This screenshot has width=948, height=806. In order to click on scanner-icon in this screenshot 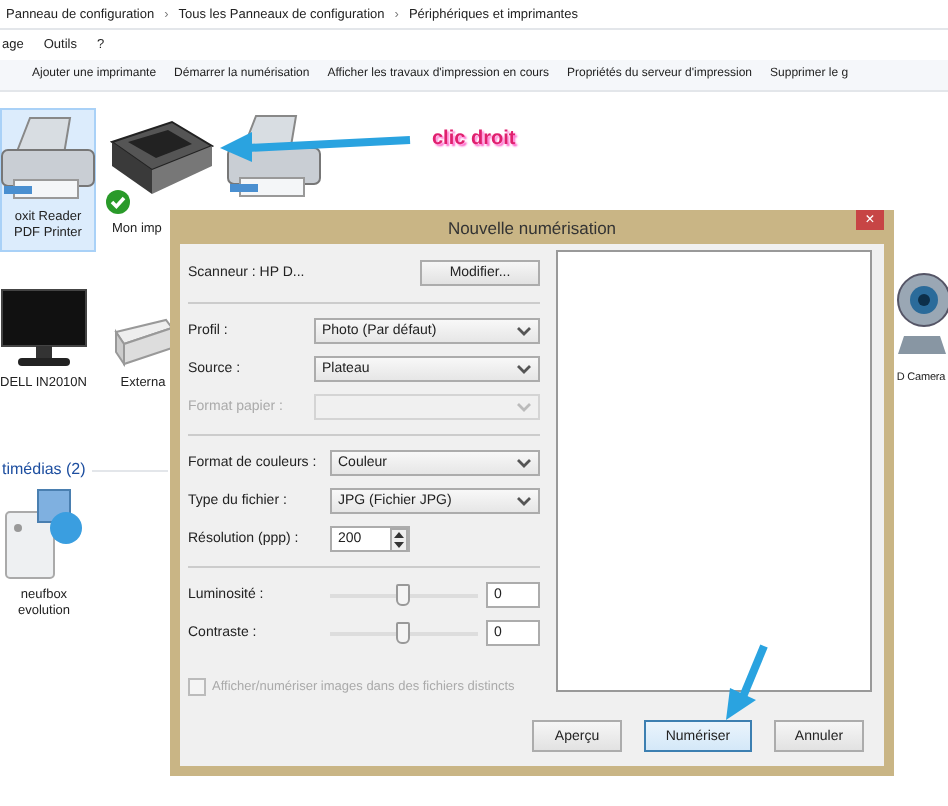, I will do `click(162, 158)`.